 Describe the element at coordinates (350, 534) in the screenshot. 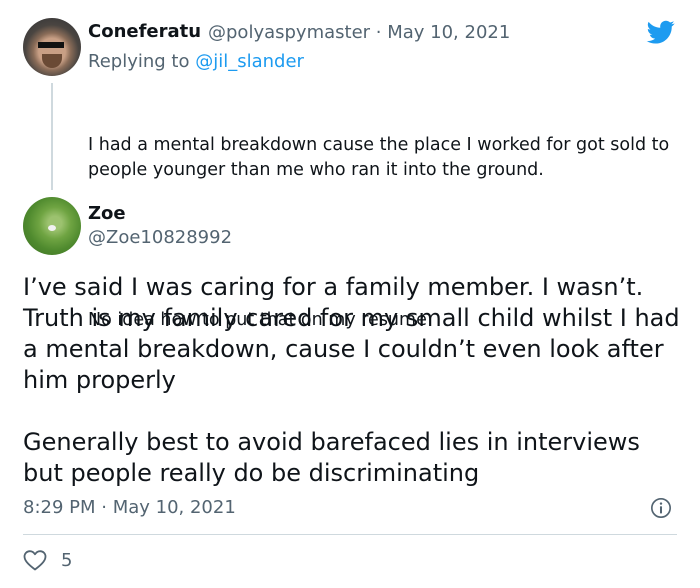

I see `actions-divider` at that location.